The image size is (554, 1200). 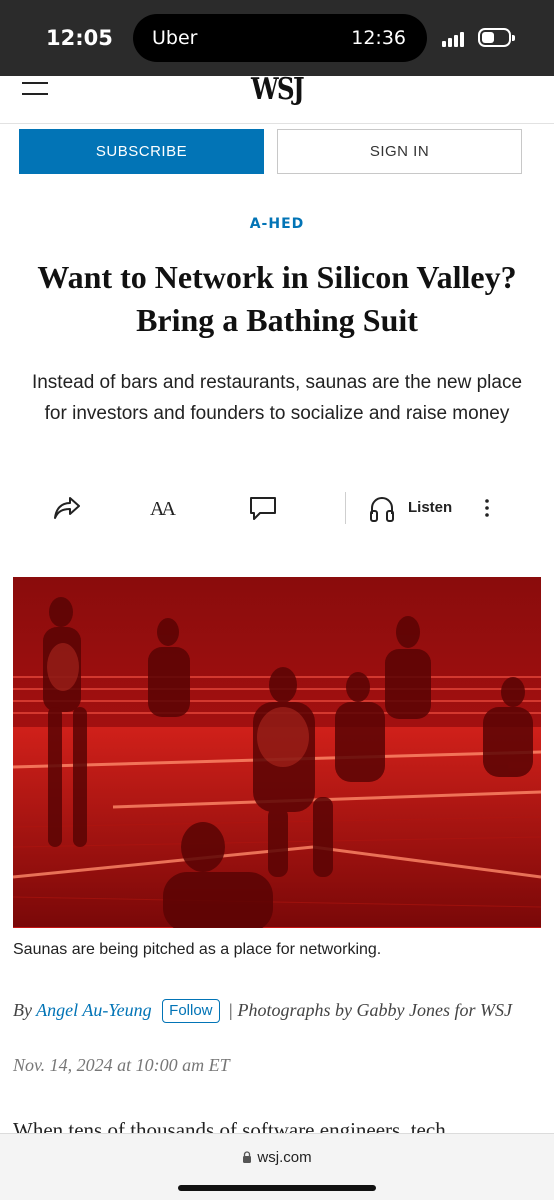 What do you see at coordinates (280, 38) in the screenshot?
I see `dynamic-island-live-activity: Uber 12:36` at bounding box center [280, 38].